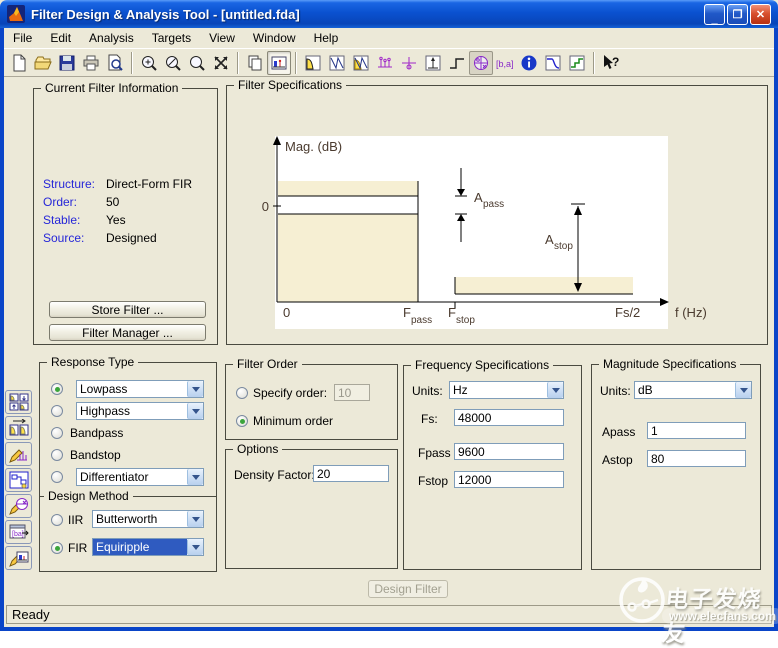 The width and height of the screenshot is (778, 648). I want to click on pole-zero-editor-button, so click(18, 506).